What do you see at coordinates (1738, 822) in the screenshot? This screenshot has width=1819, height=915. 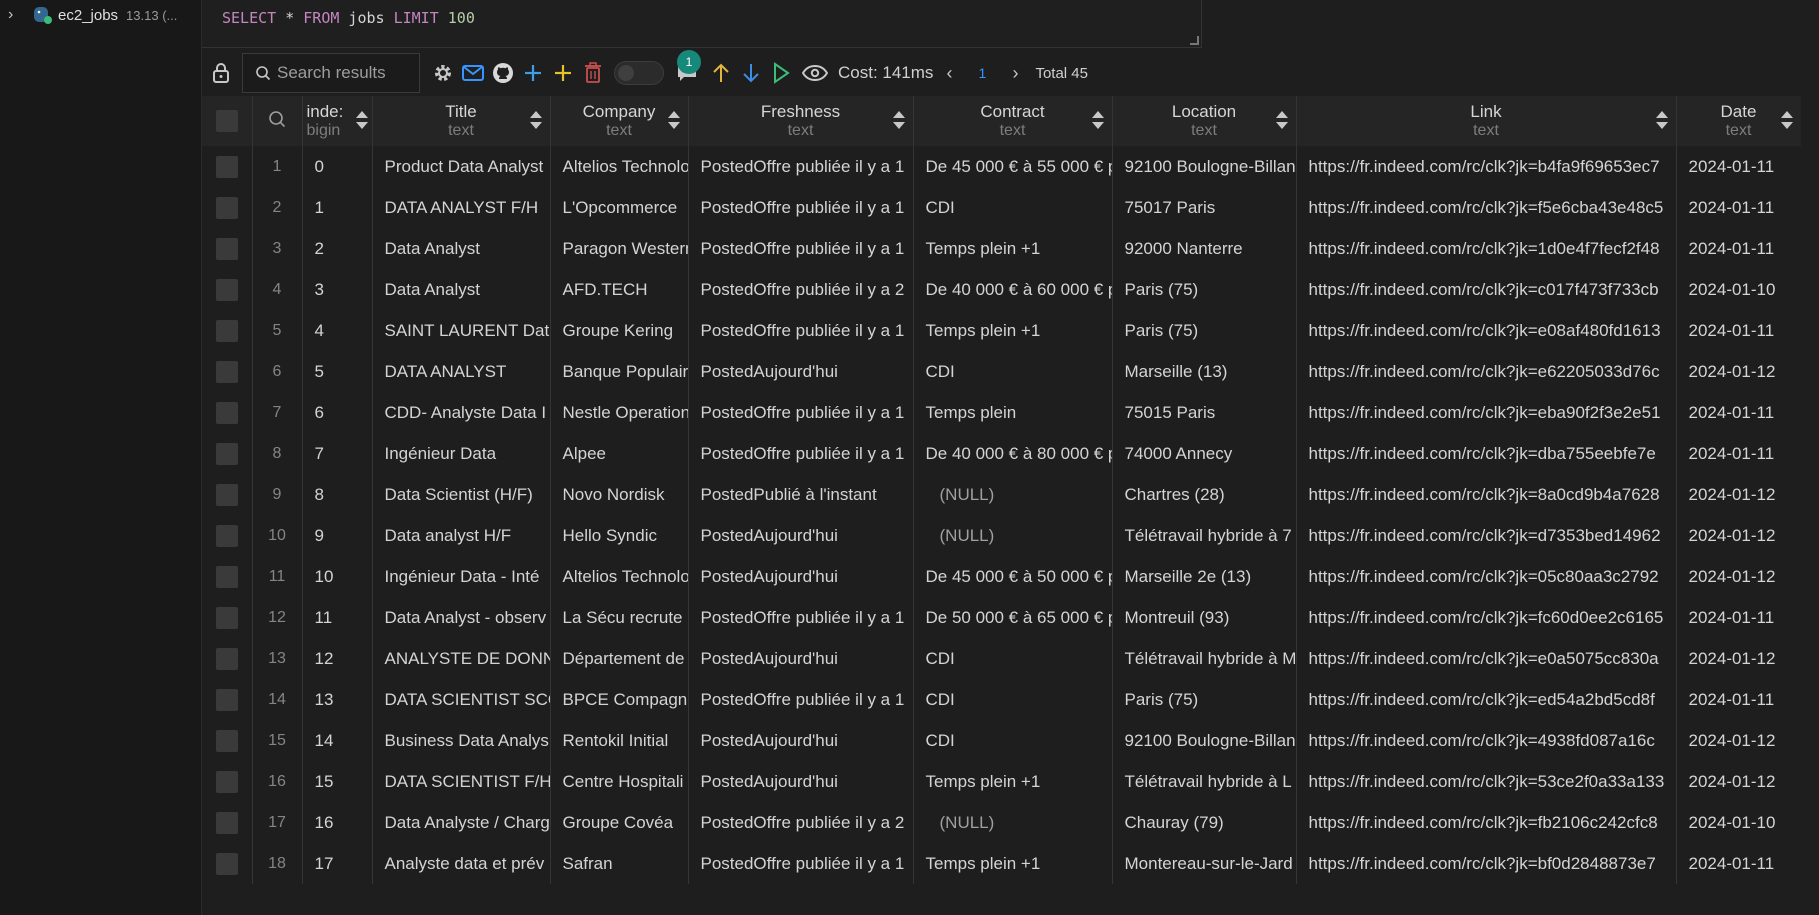 I see `date-cell: 2024-01-10` at bounding box center [1738, 822].